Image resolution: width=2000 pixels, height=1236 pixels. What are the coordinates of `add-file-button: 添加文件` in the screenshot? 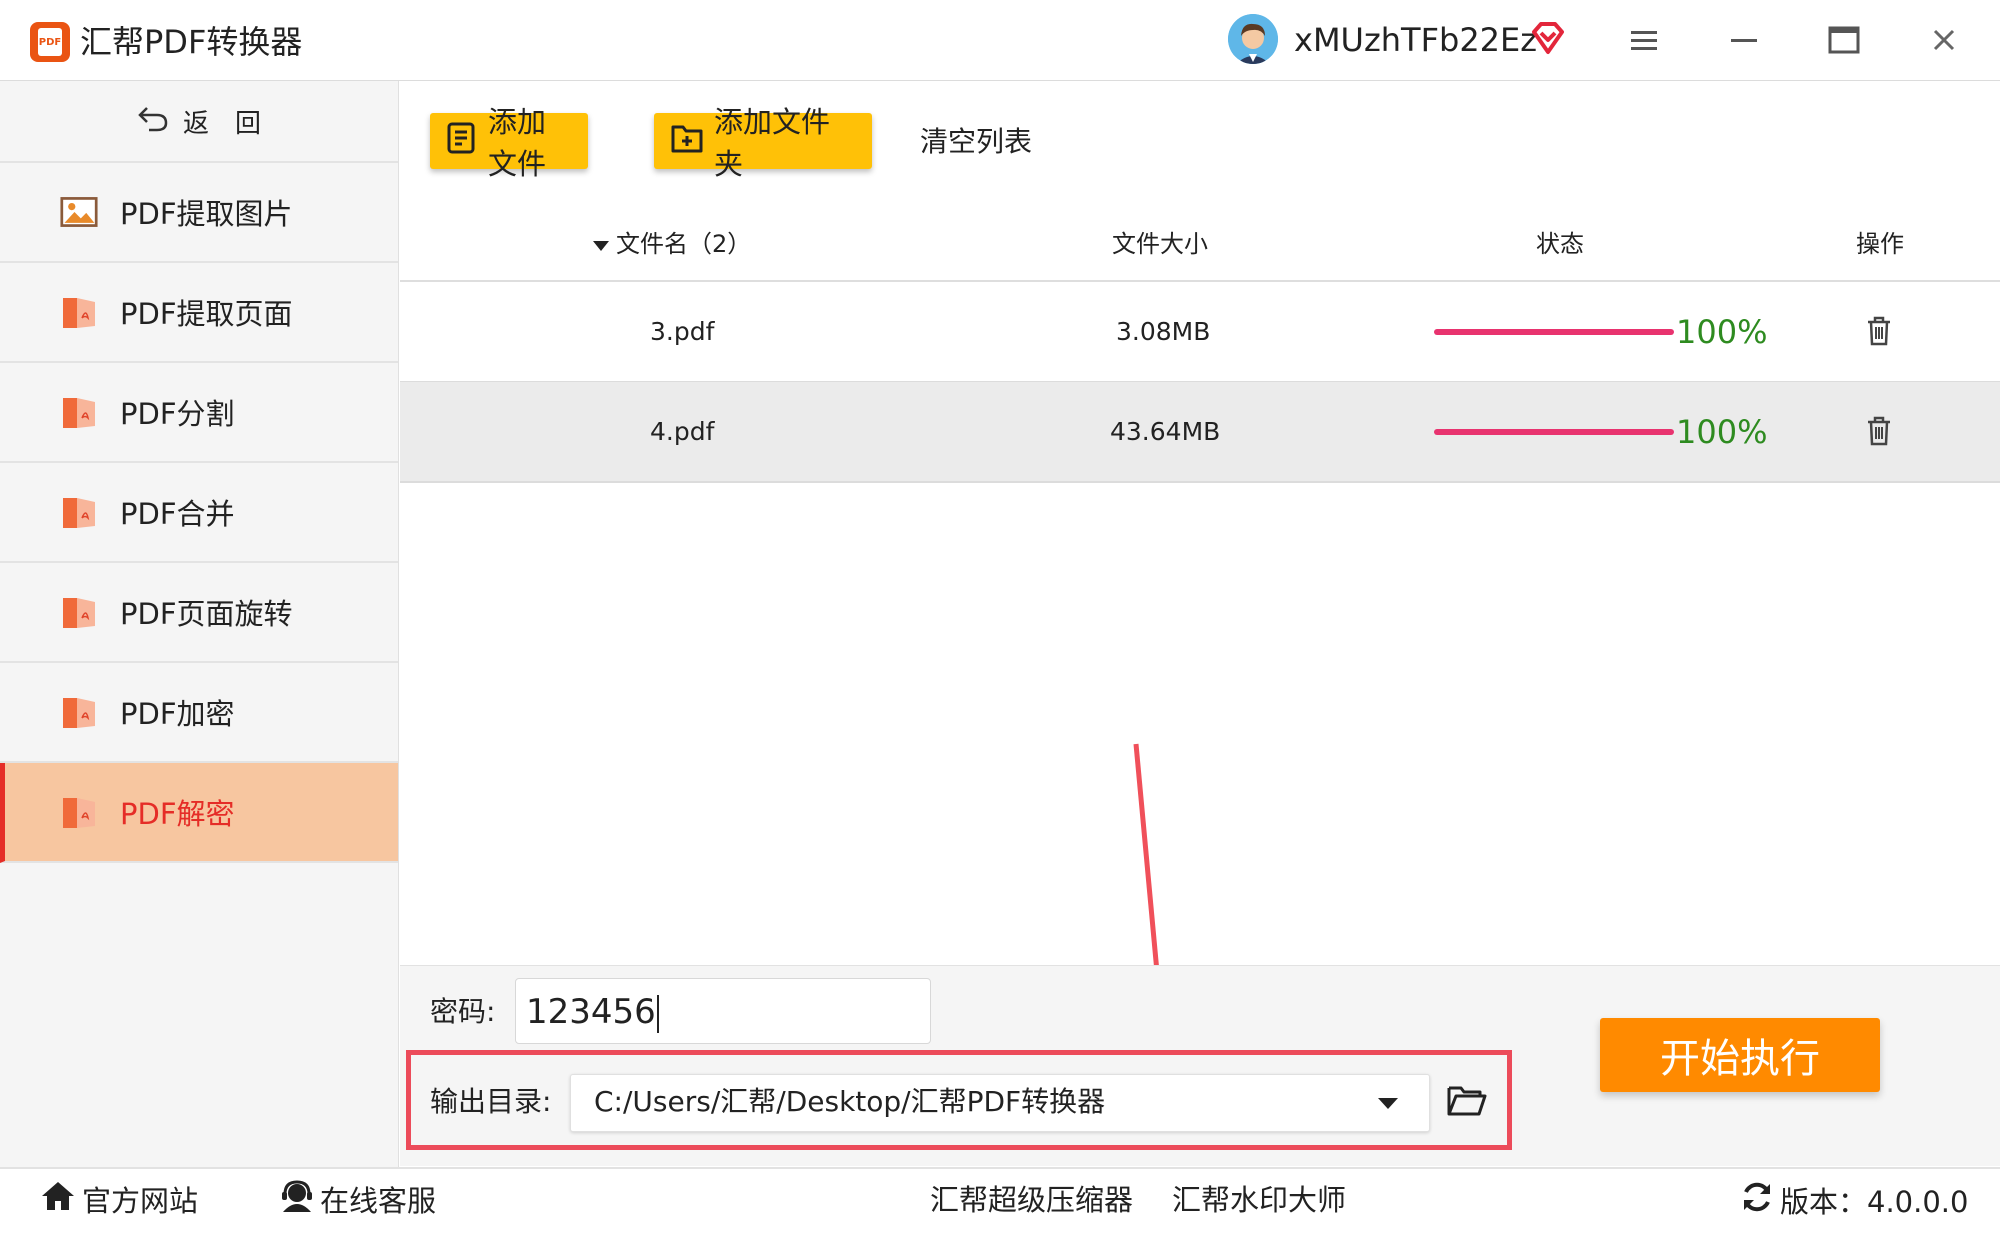 It's located at (509, 143).